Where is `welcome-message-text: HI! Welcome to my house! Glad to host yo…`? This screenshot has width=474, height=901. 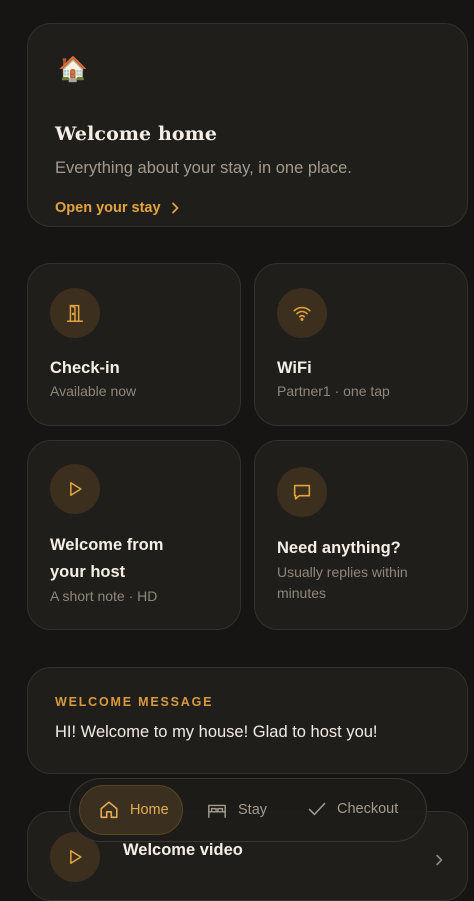 welcome-message-text: HI! Welcome to my house! Glad to host yo… is located at coordinates (216, 732).